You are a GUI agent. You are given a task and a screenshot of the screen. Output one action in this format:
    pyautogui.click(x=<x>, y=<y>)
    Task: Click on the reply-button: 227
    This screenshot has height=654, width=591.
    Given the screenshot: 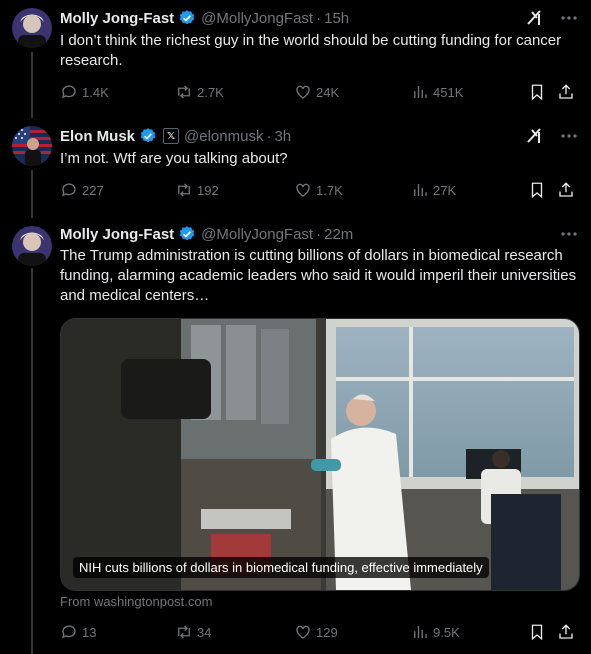 What is the action you would take?
    pyautogui.click(x=82, y=190)
    